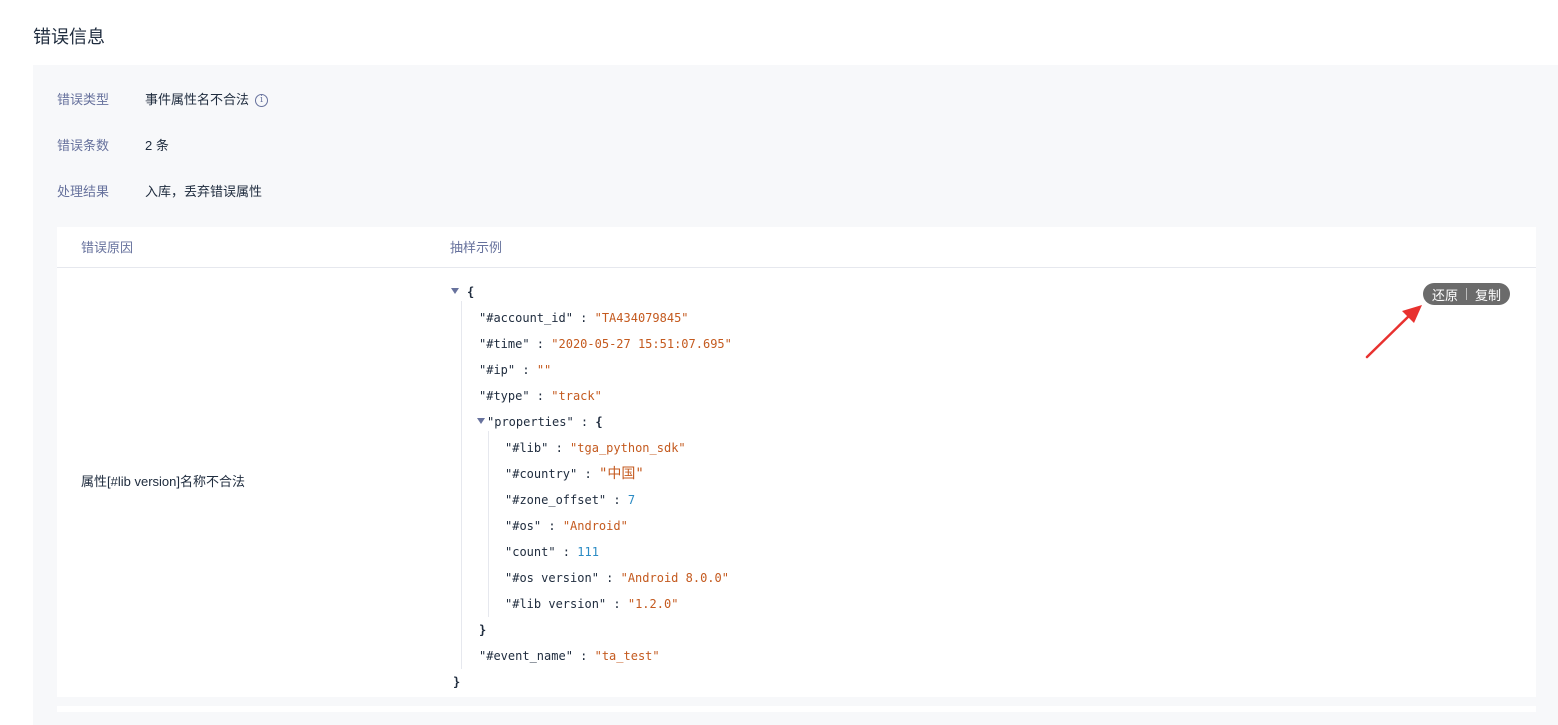  I want to click on info-icon: i, so click(262, 100).